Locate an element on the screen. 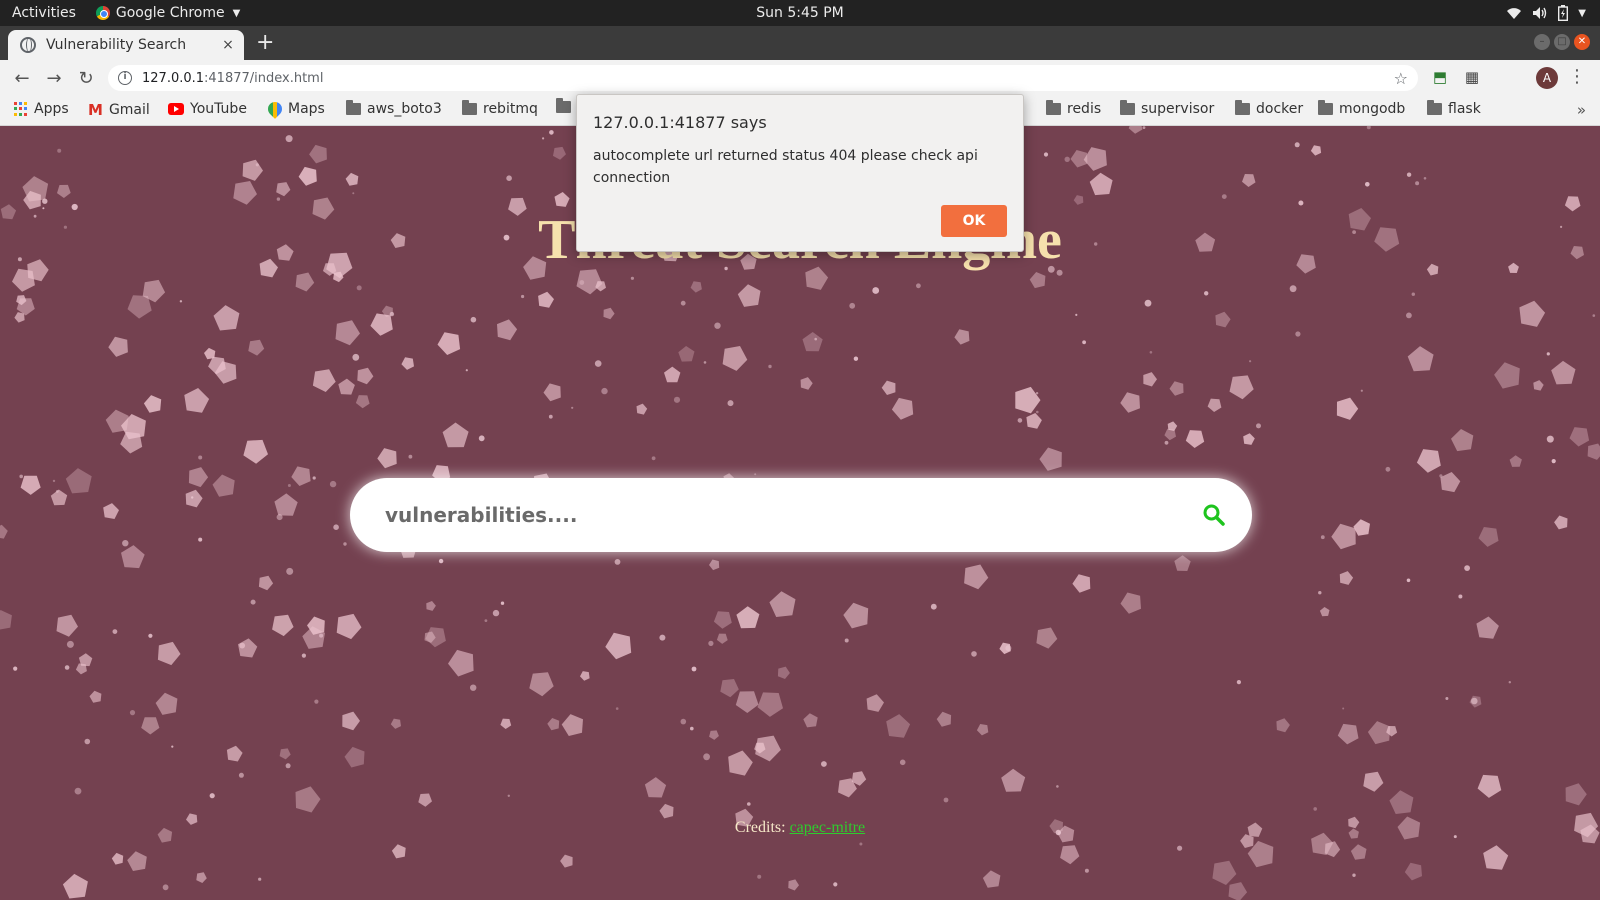 Image resolution: width=1600 pixels, height=900 pixels. folder-icon is located at coordinates (1053, 107).